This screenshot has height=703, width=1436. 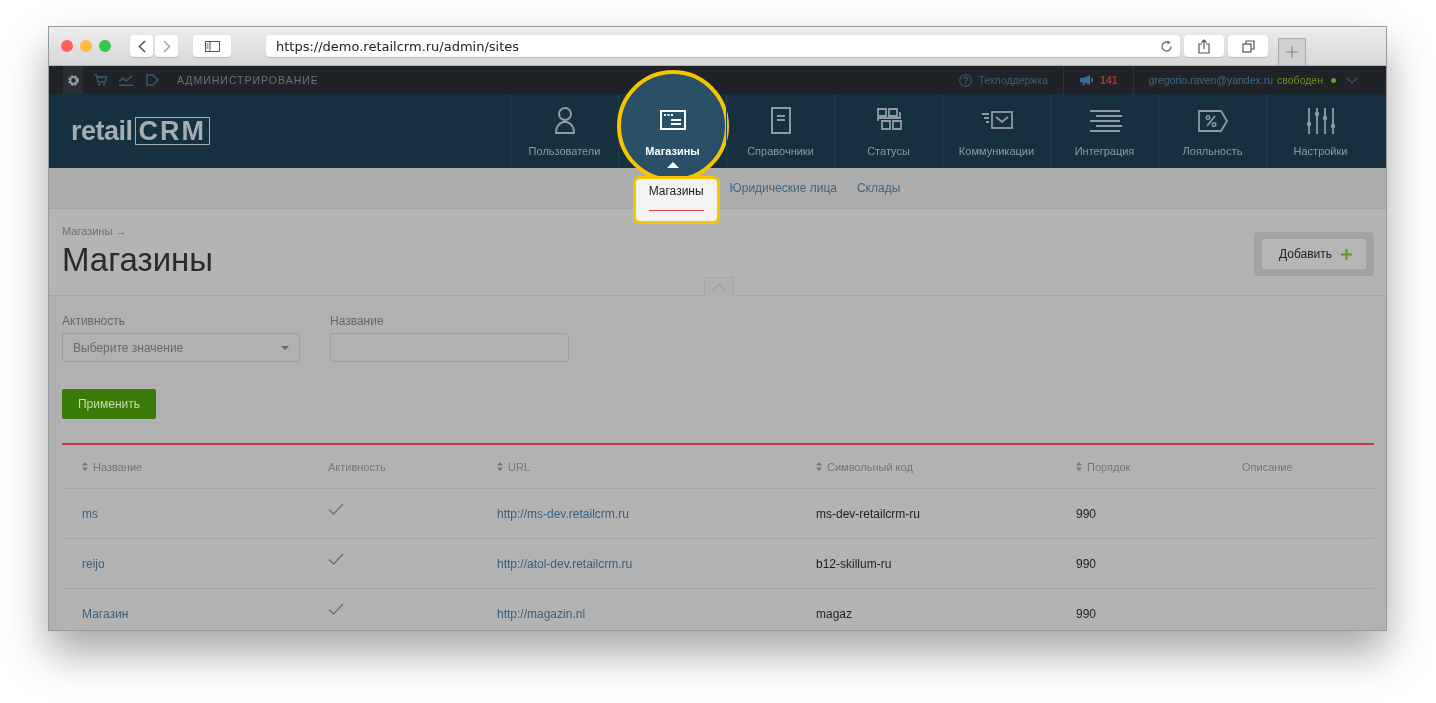 What do you see at coordinates (86, 46) in the screenshot?
I see `minimize-icon` at bounding box center [86, 46].